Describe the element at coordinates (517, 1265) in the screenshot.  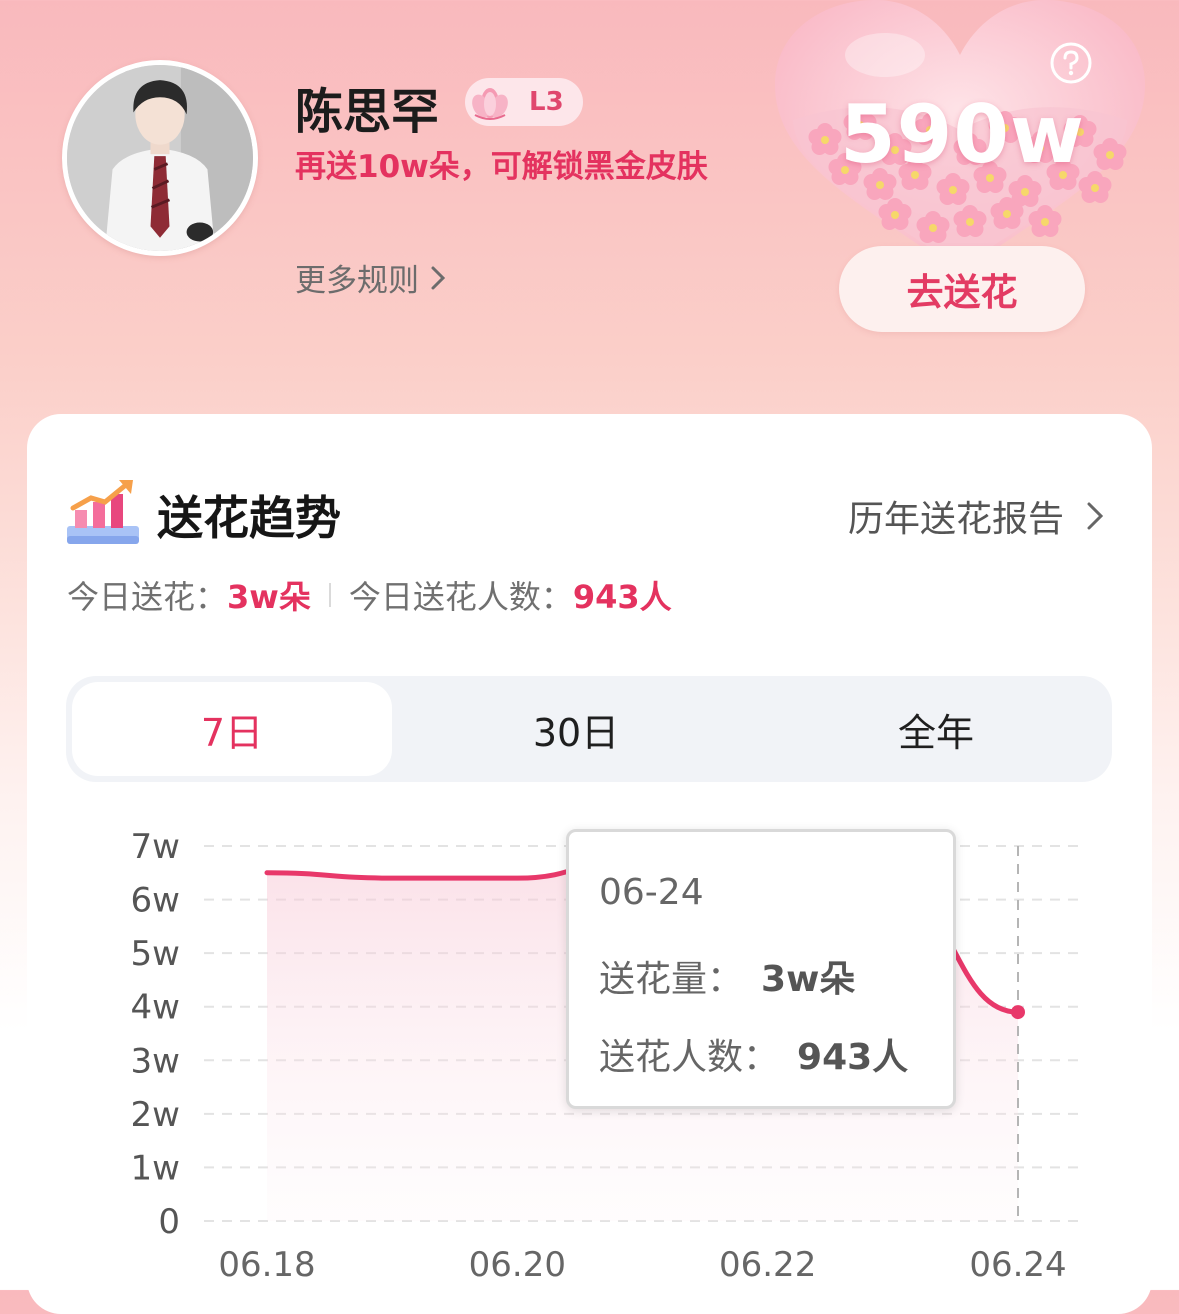
I see `x-tick-label: 06.20` at that location.